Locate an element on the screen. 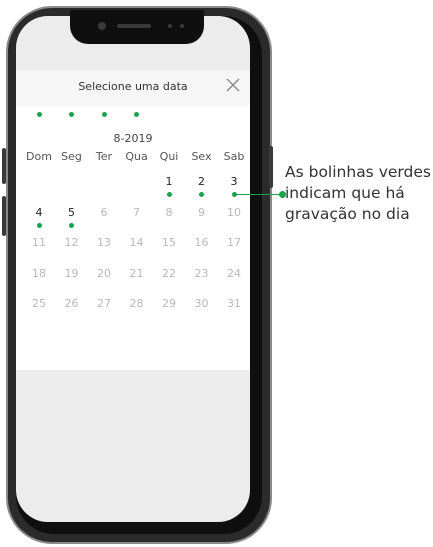 This screenshot has height=547, width=433. day-7: 7 is located at coordinates (136, 212).